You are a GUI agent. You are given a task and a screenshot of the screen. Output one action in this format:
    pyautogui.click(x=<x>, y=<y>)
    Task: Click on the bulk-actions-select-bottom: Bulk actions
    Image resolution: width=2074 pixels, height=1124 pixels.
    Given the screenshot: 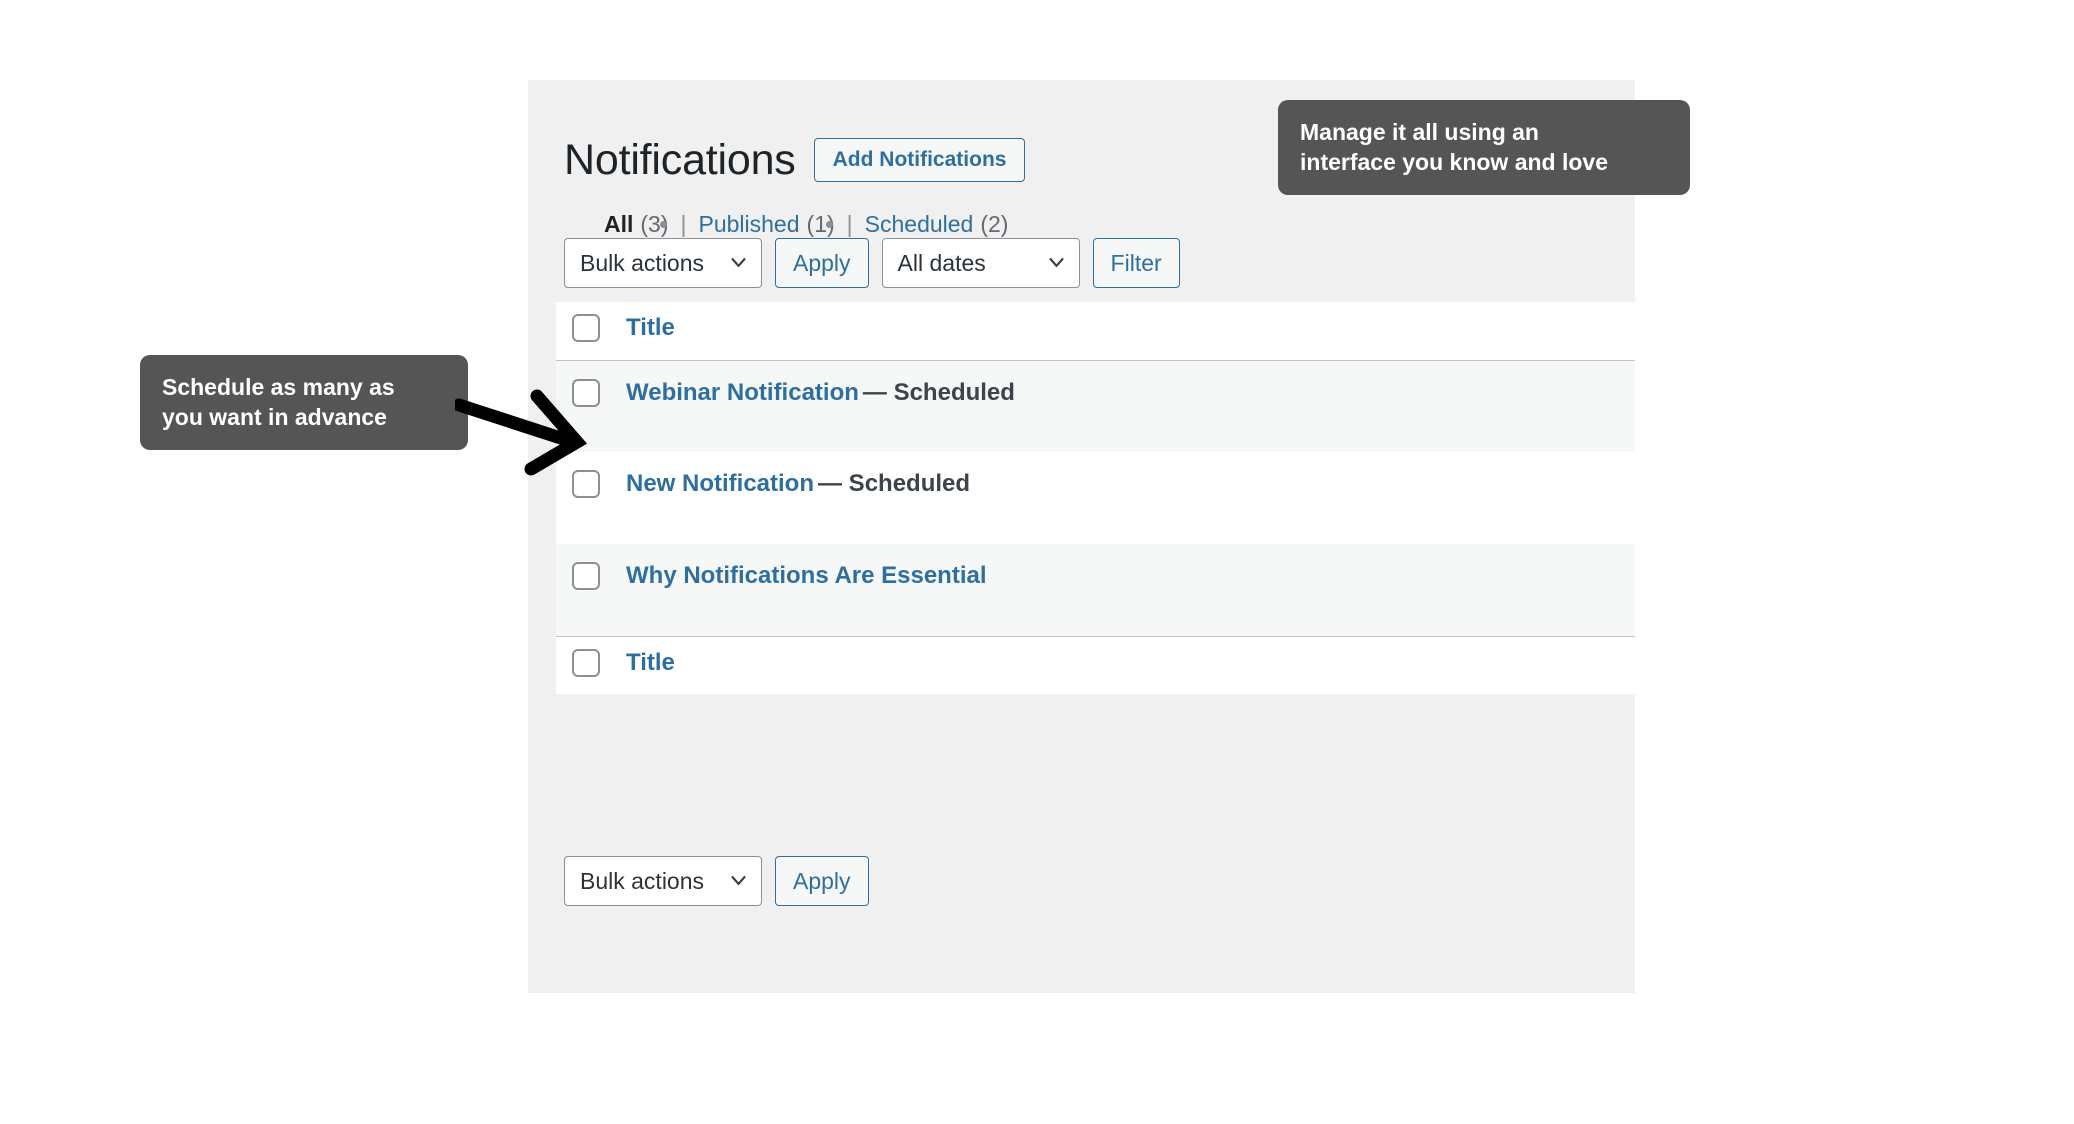 What is the action you would take?
    pyautogui.click(x=663, y=881)
    